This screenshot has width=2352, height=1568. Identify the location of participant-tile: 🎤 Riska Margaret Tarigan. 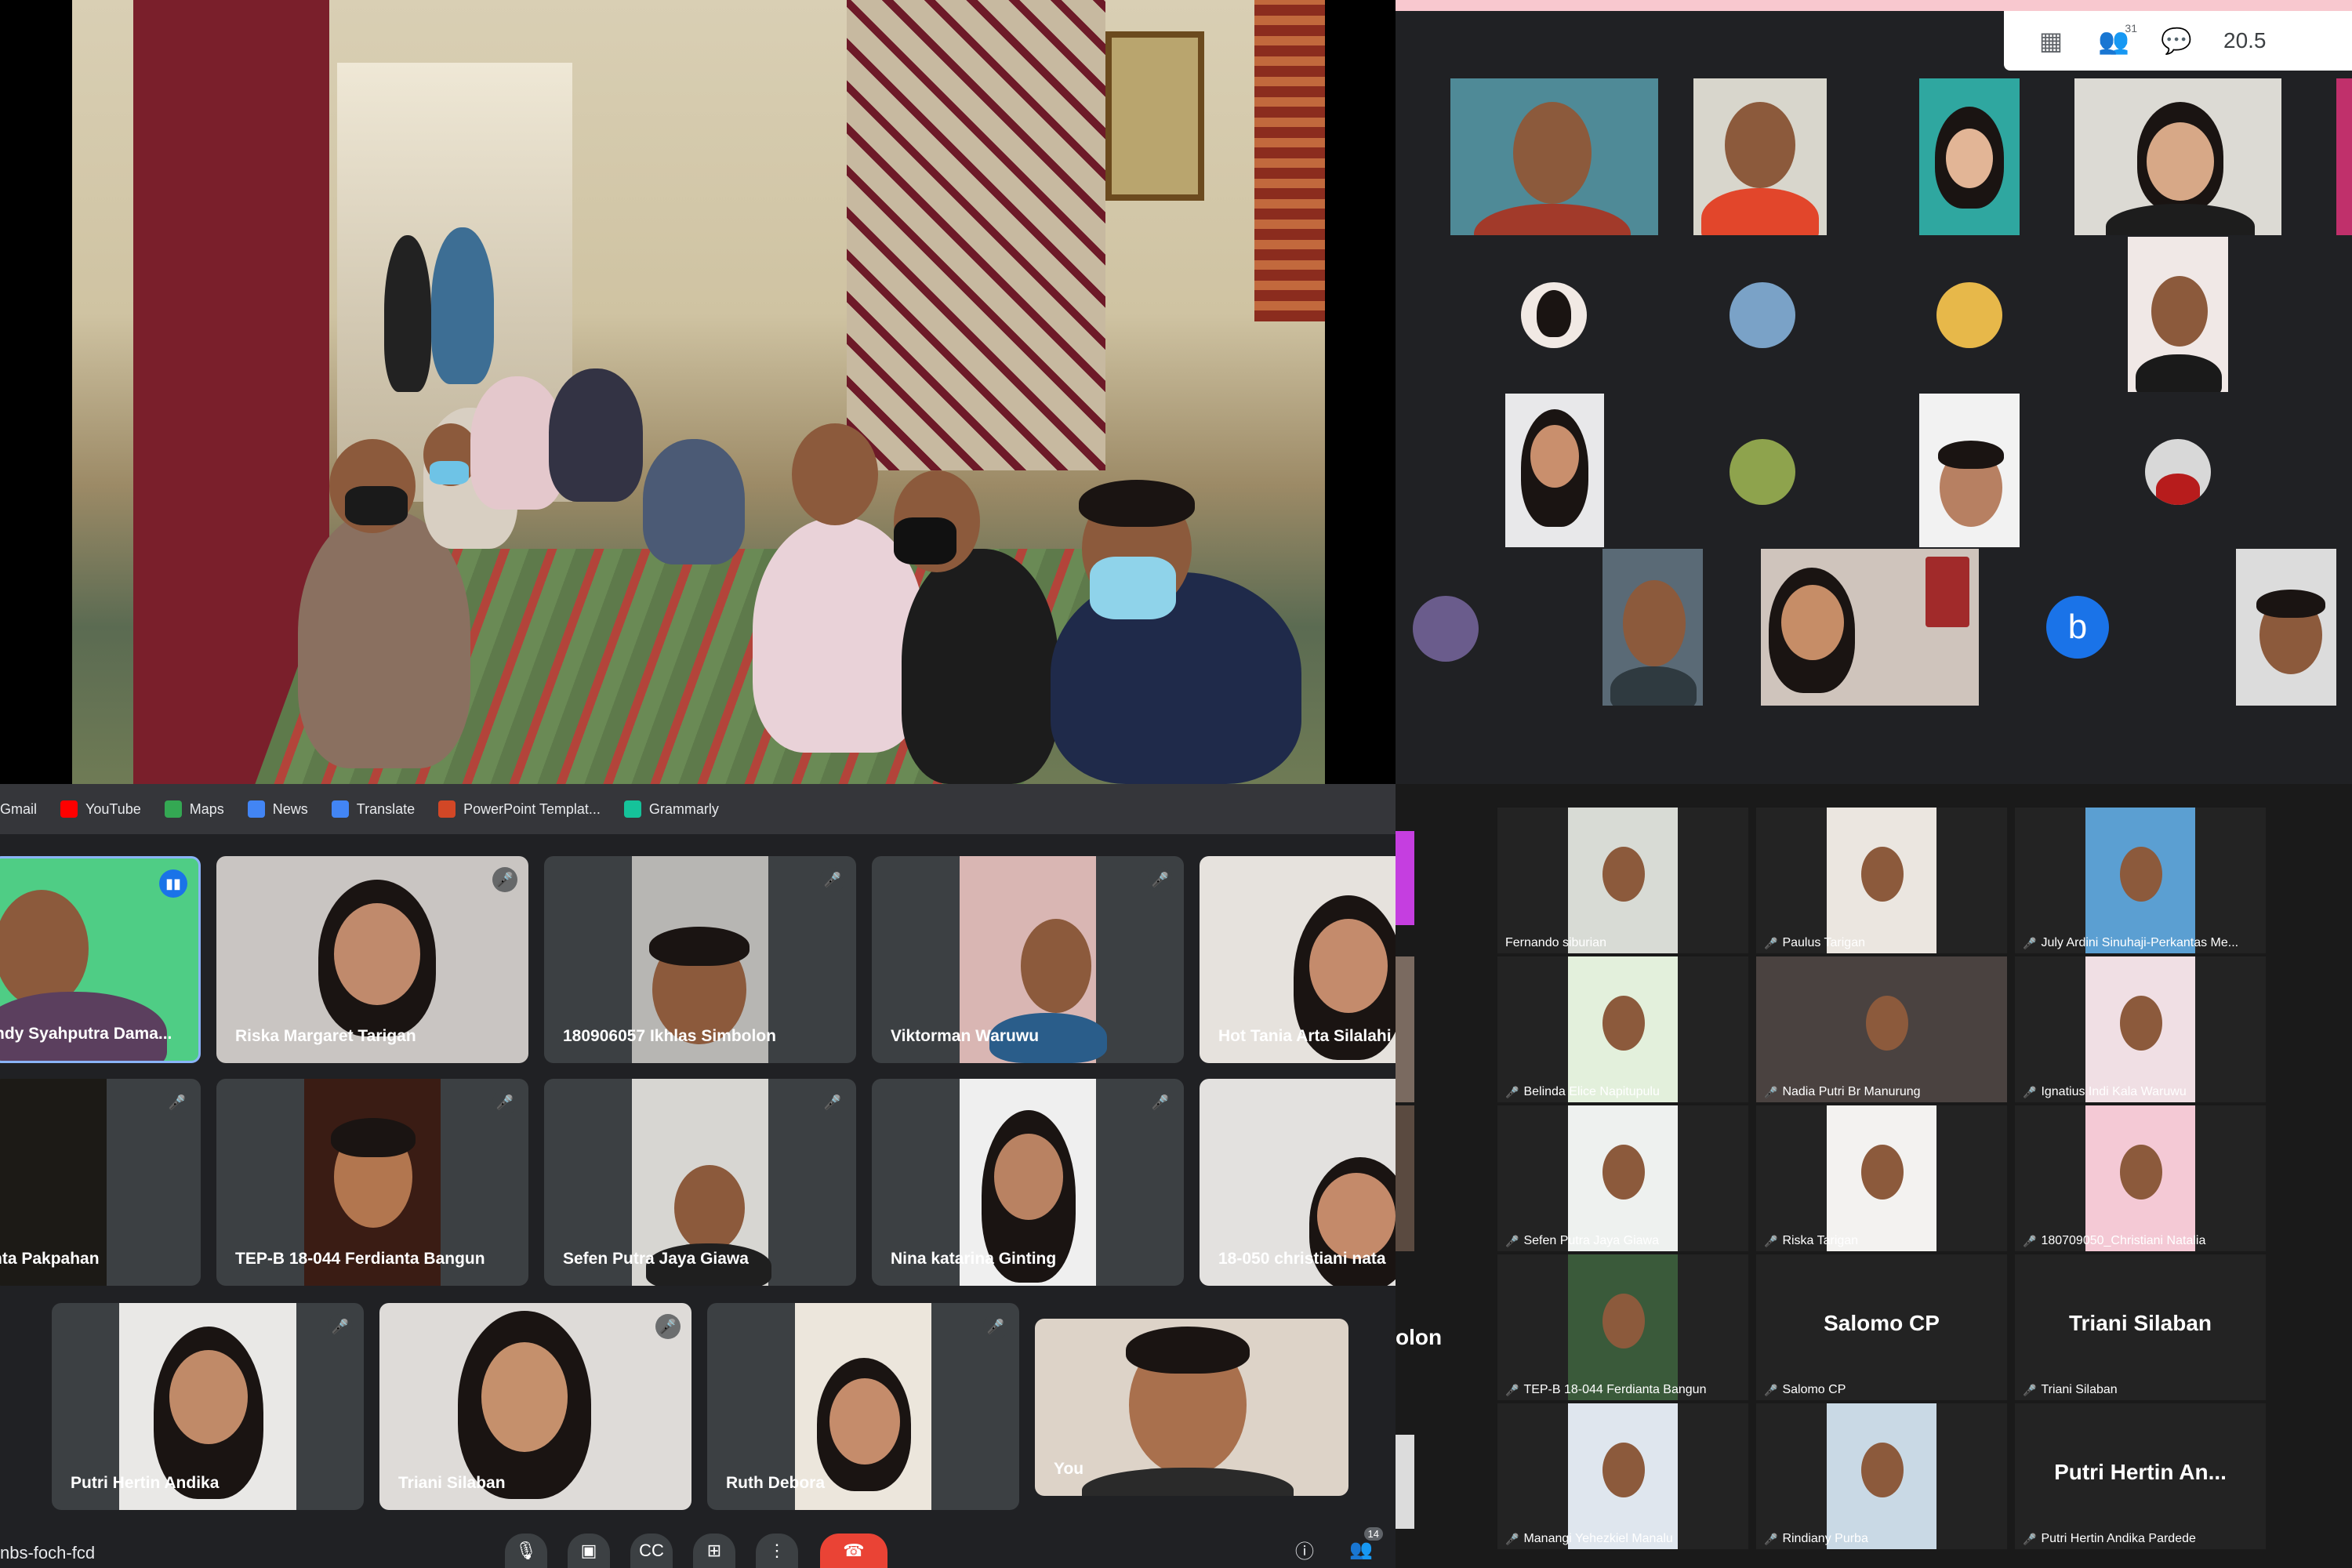
(372, 959).